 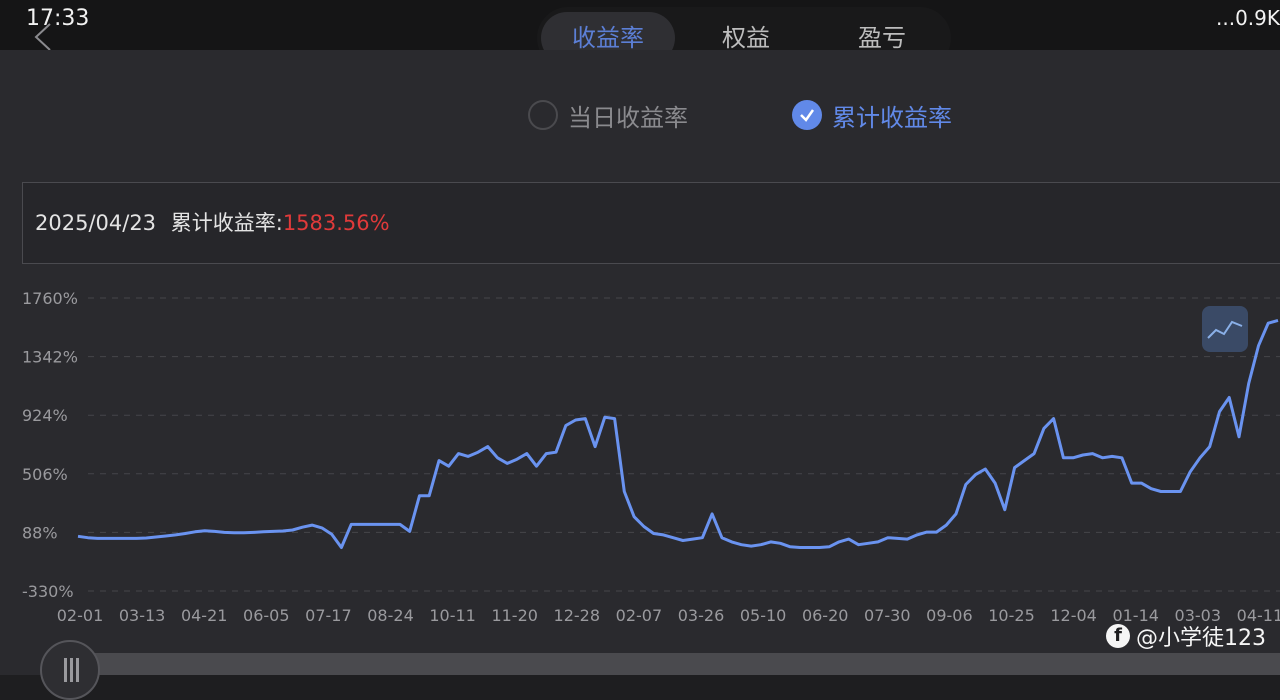 What do you see at coordinates (50, 298) in the screenshot?
I see `y-tick-label: 1760%` at bounding box center [50, 298].